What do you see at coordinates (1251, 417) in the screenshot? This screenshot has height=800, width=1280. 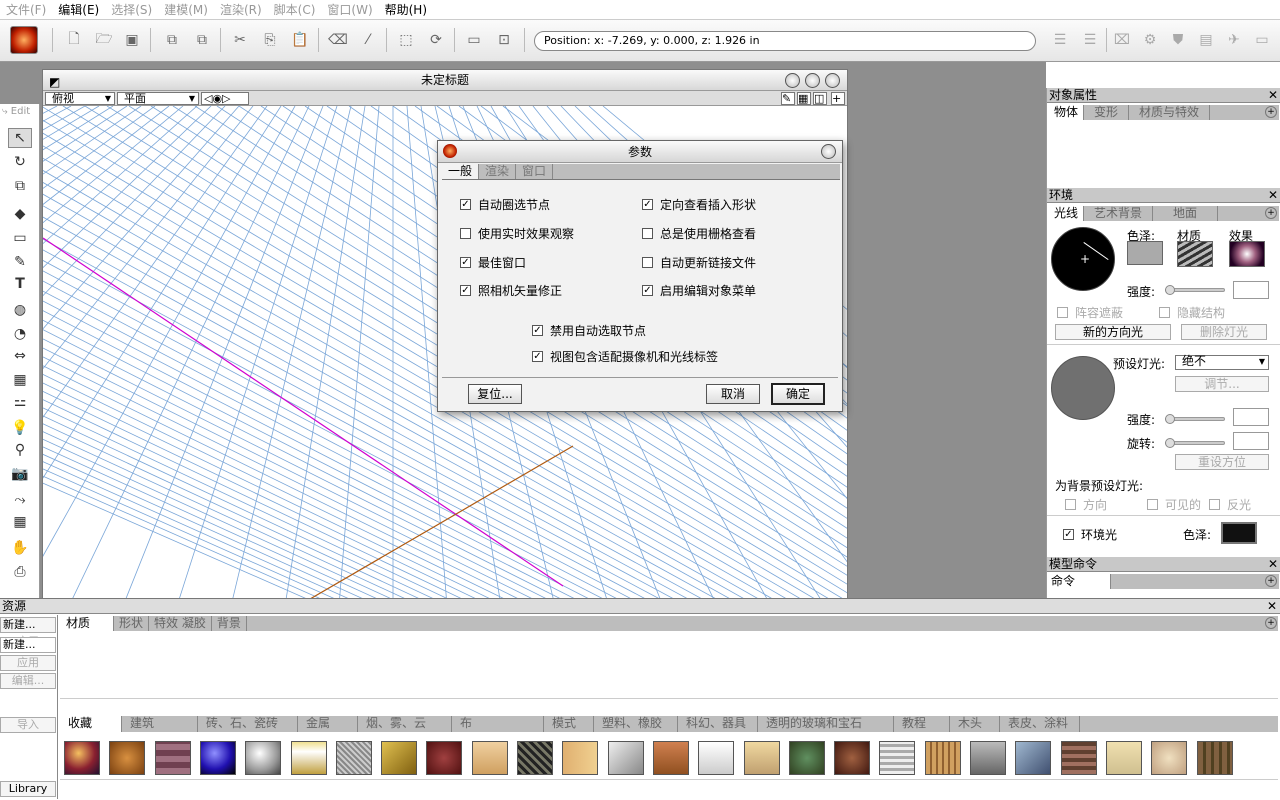 I see `preset-intensity-field` at bounding box center [1251, 417].